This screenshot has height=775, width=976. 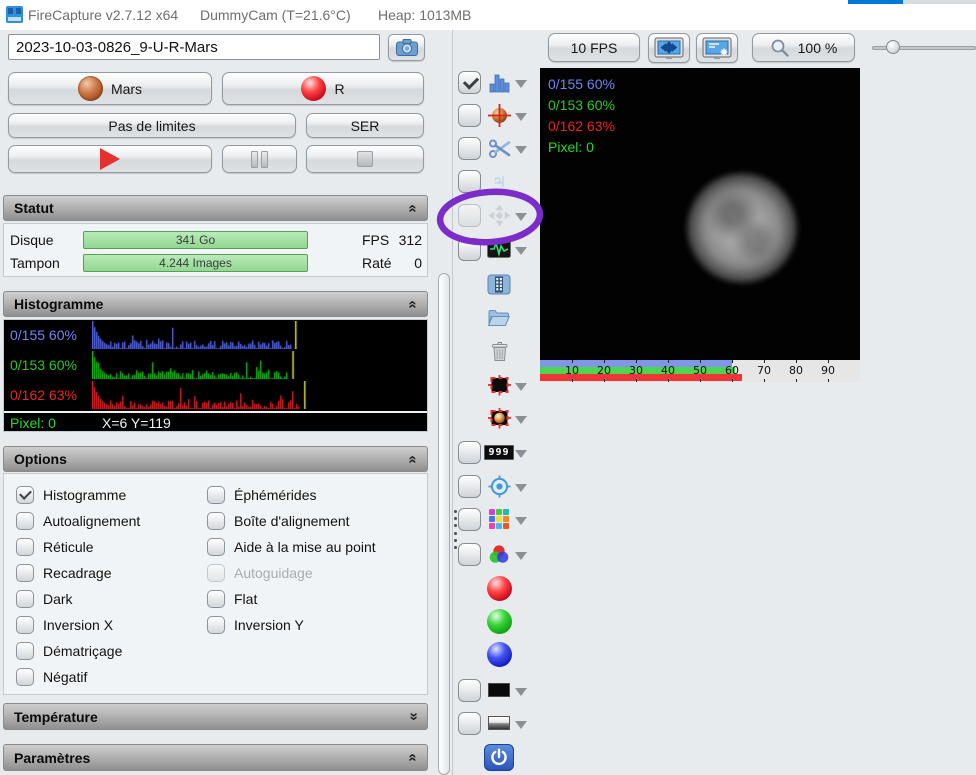 I want to click on option-autoalignement-checkbox, so click(x=25, y=520).